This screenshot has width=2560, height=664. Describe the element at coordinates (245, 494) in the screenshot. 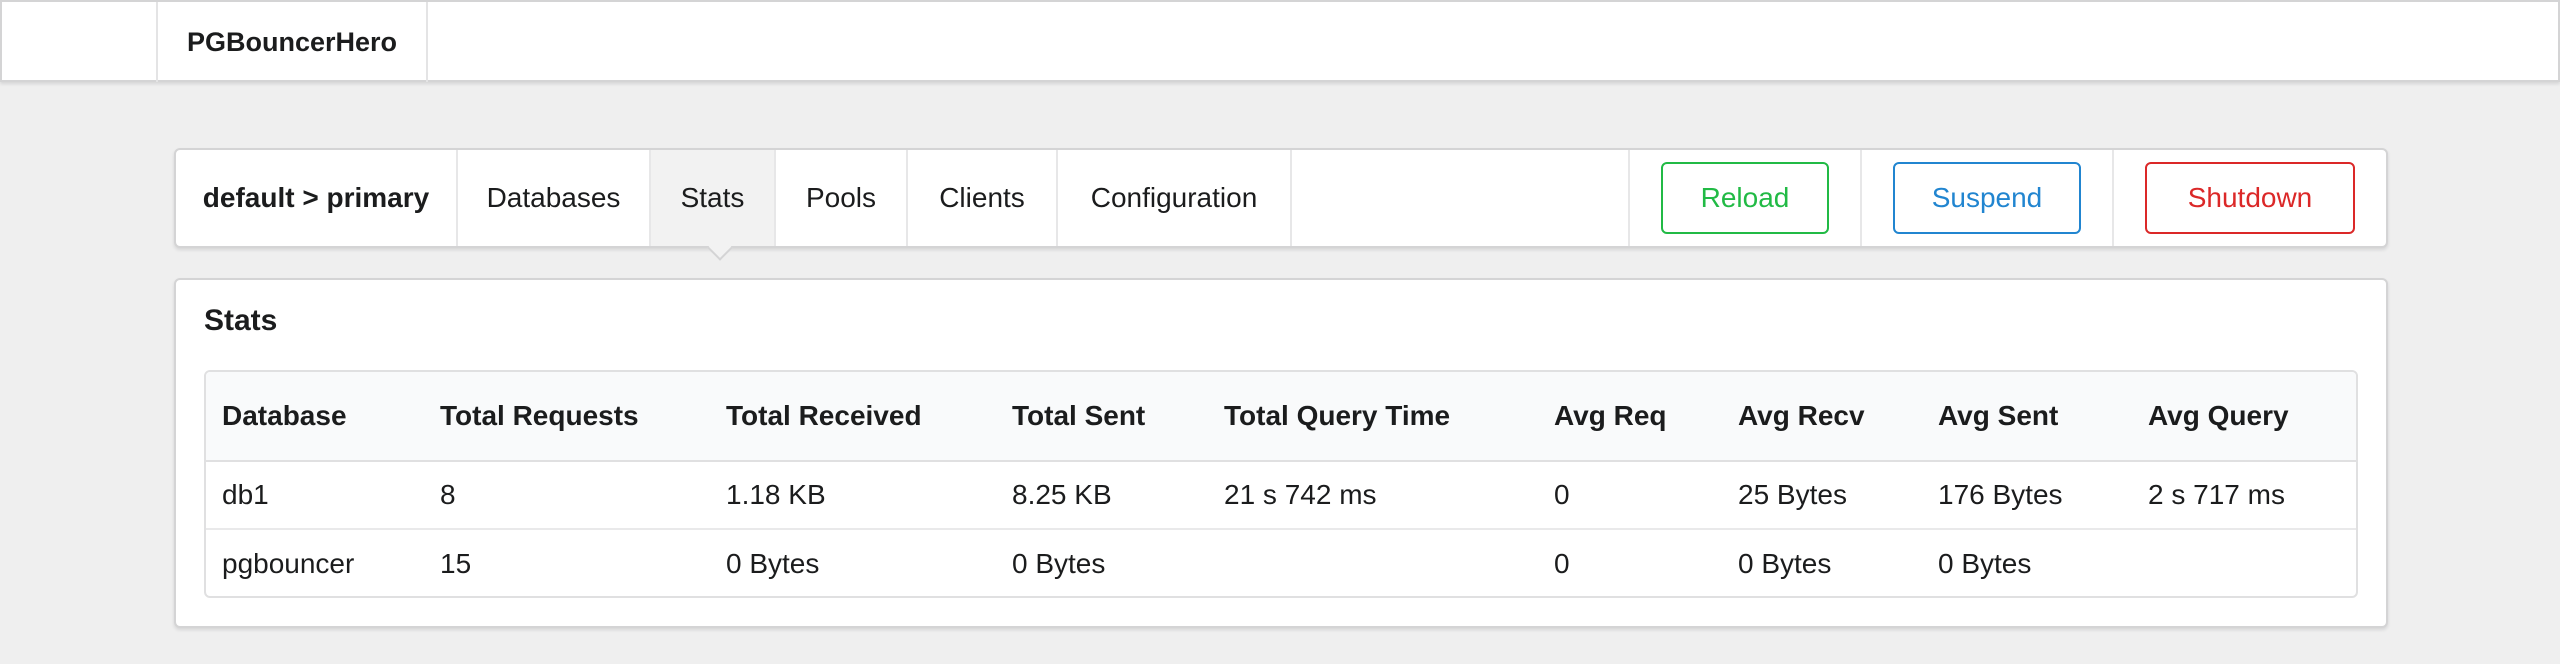

I see `table-cell: db1` at that location.